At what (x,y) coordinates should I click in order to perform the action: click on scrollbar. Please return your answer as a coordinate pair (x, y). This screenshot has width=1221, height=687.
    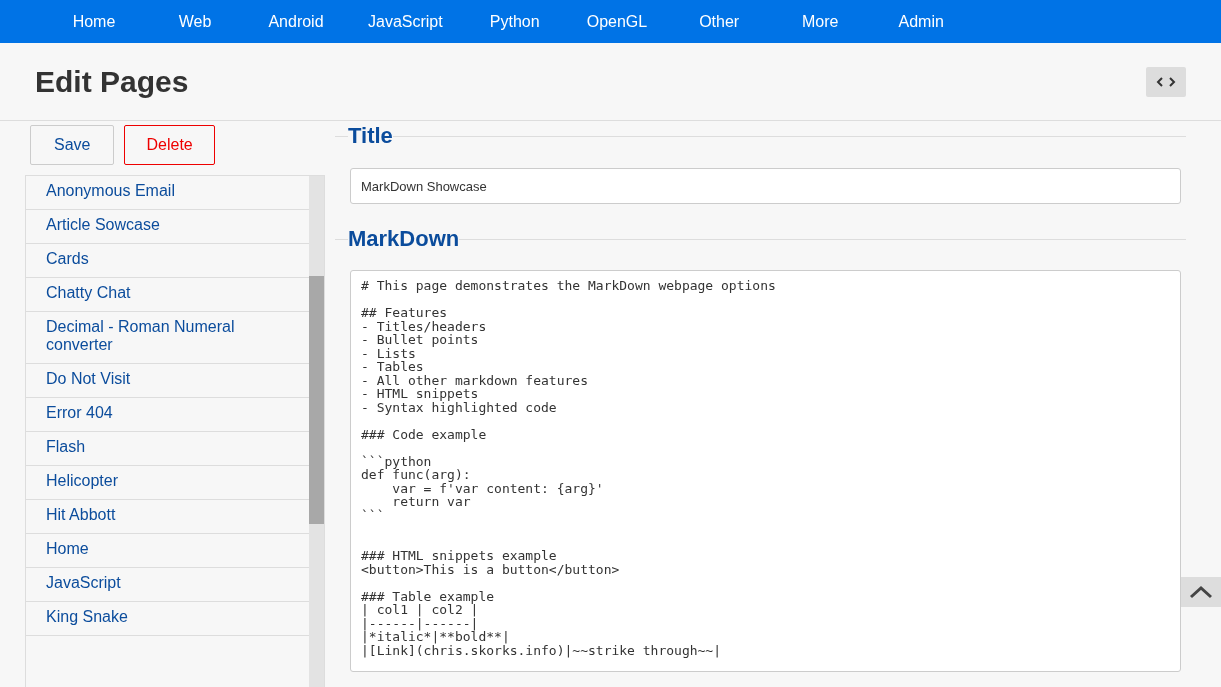
    Looking at the image, I should click on (316, 431).